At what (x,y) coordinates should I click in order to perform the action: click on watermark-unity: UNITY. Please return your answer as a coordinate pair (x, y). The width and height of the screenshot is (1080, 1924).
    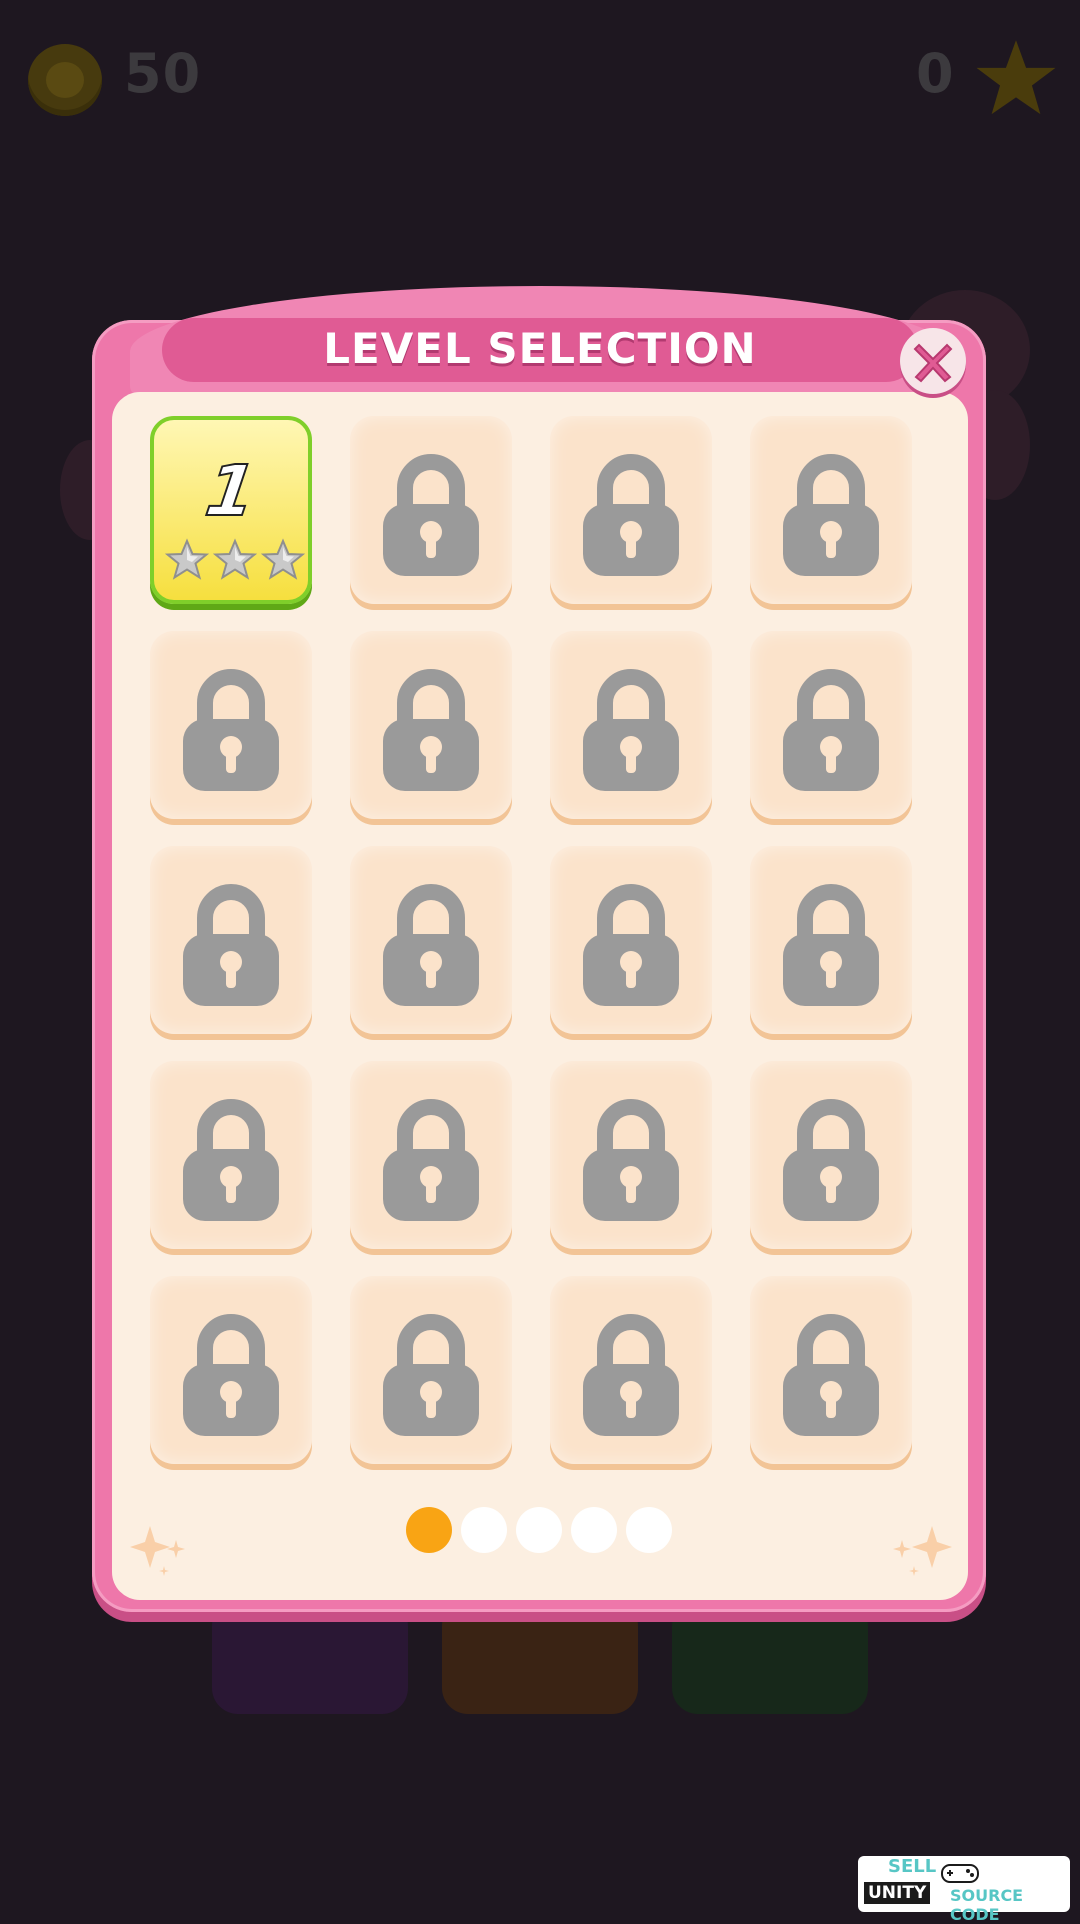
    Looking at the image, I should click on (897, 1893).